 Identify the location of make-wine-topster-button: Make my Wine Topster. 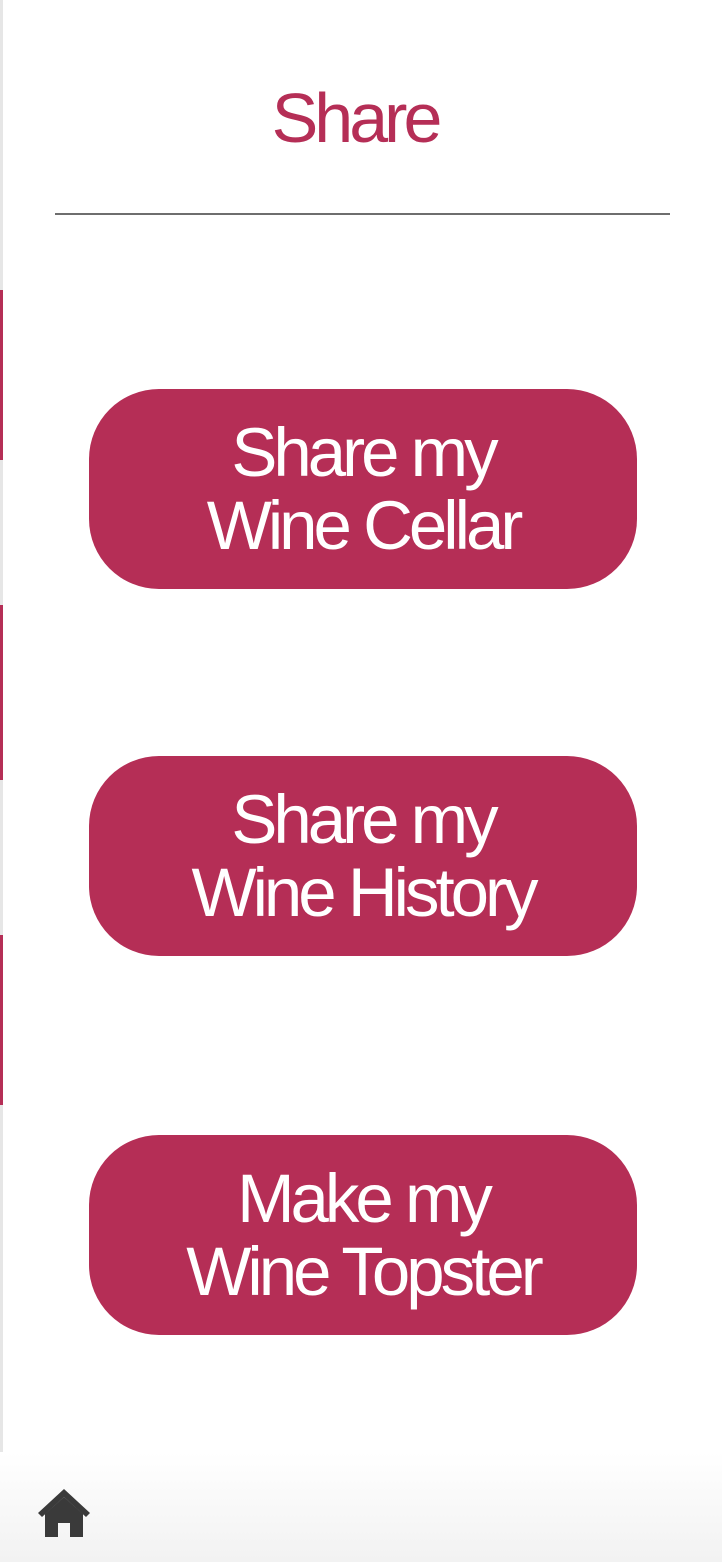
(363, 1235).